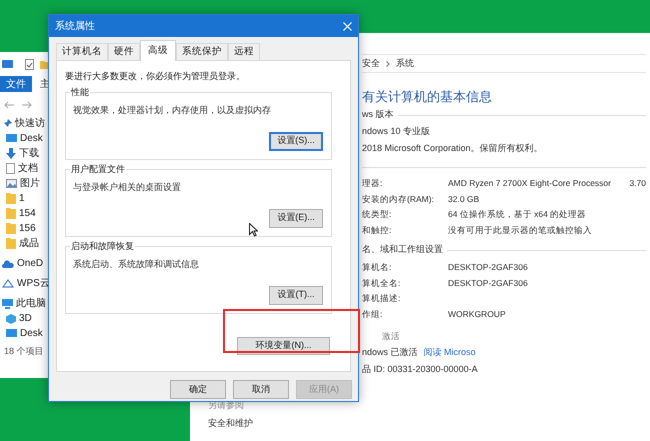 The width and height of the screenshot is (650, 441). Describe the element at coordinates (373, 314) in the screenshot. I see `property-label: 作组:` at that location.